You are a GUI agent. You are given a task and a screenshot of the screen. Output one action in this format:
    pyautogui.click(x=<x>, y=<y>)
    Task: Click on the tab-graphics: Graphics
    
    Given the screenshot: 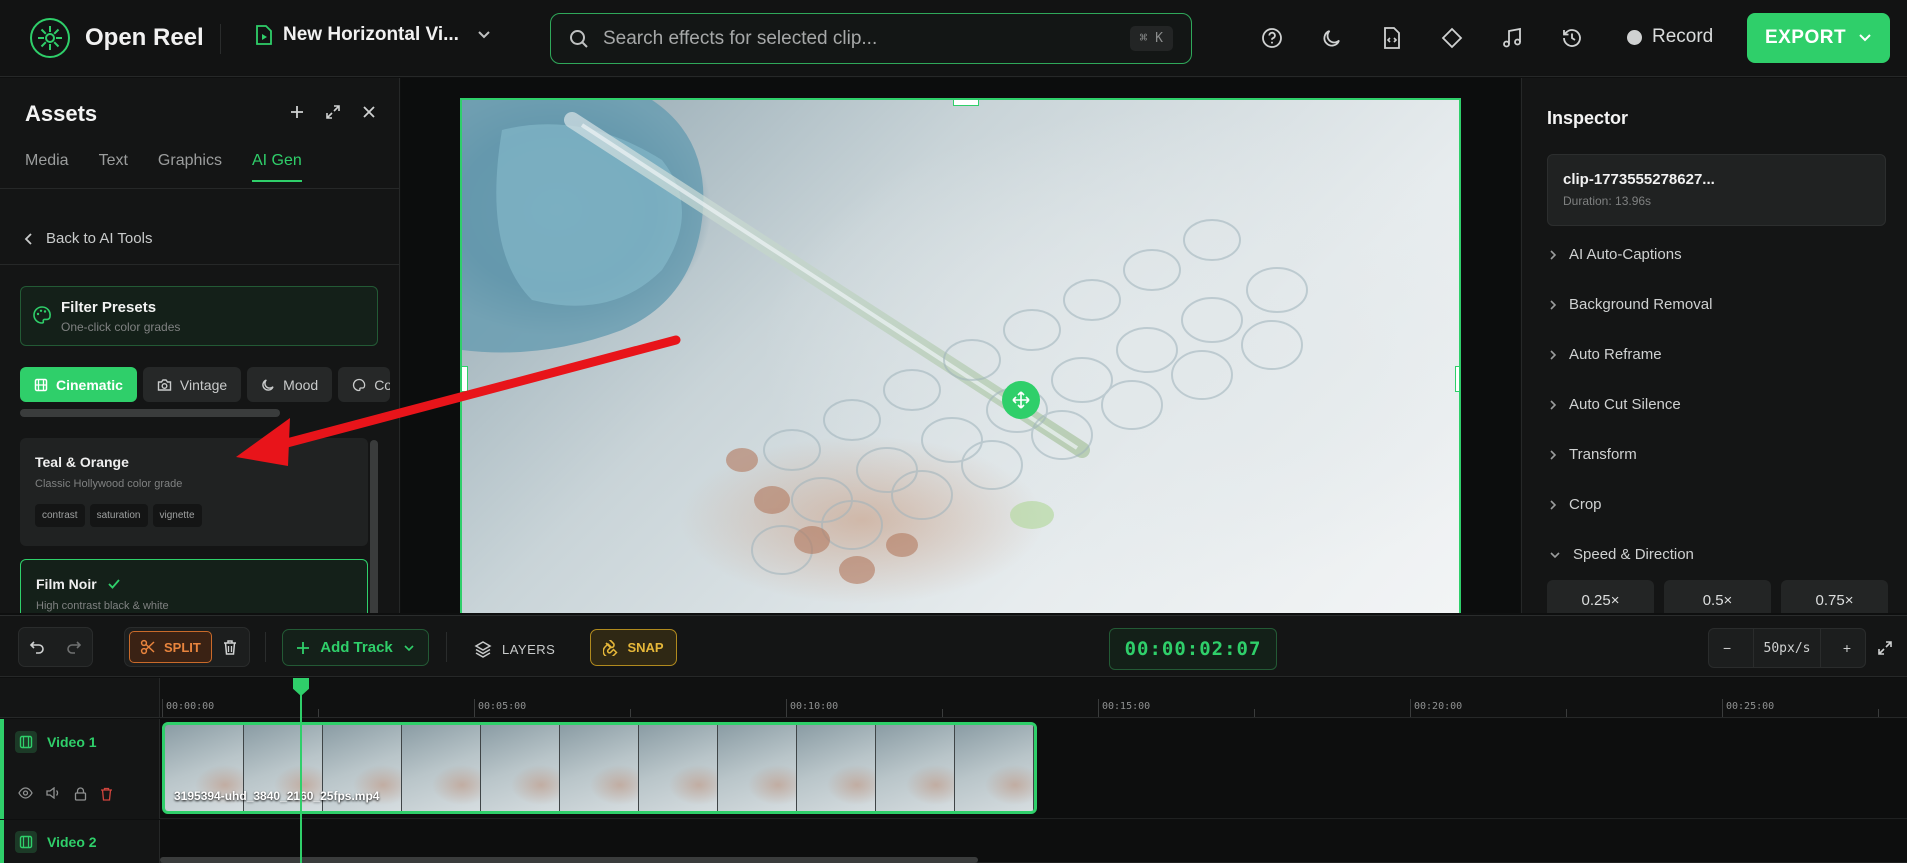 What is the action you would take?
    pyautogui.click(x=190, y=161)
    